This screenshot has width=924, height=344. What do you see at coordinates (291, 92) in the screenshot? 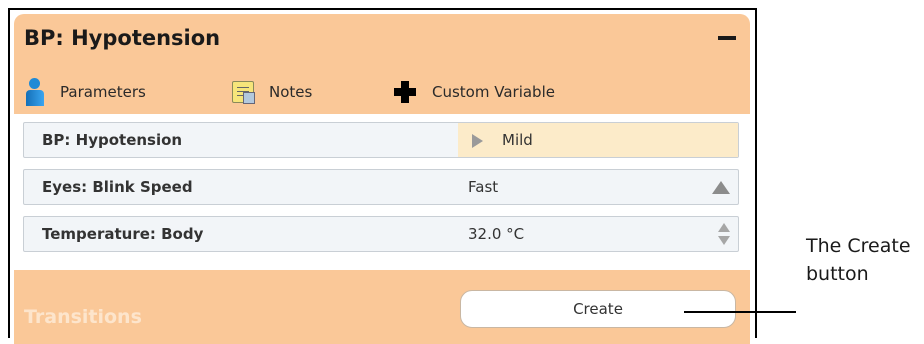
I see `notes-label: Notes` at bounding box center [291, 92].